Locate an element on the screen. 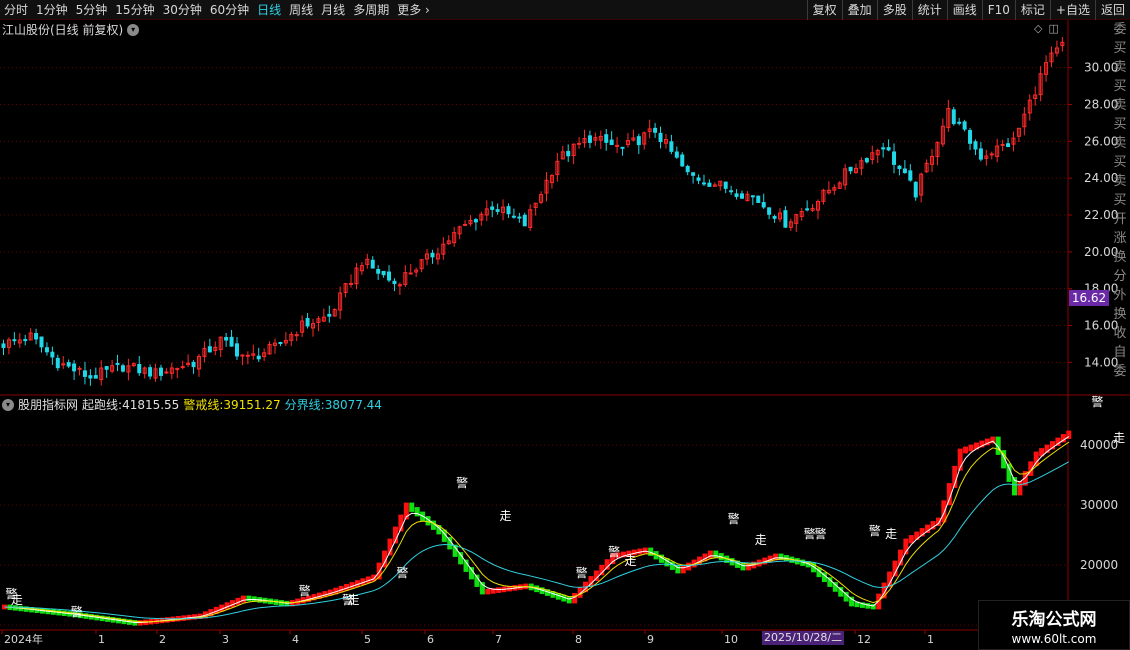 The height and width of the screenshot is (650, 1130). watermark: 乐淘公式网 www.60lt.com is located at coordinates (1054, 625).